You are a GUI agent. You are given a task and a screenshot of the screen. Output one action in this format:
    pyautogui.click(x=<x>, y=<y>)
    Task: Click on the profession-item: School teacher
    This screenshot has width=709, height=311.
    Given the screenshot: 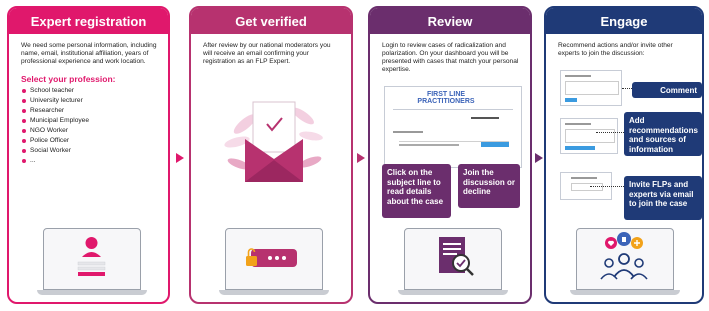 What is the action you would take?
    pyautogui.click(x=95, y=91)
    